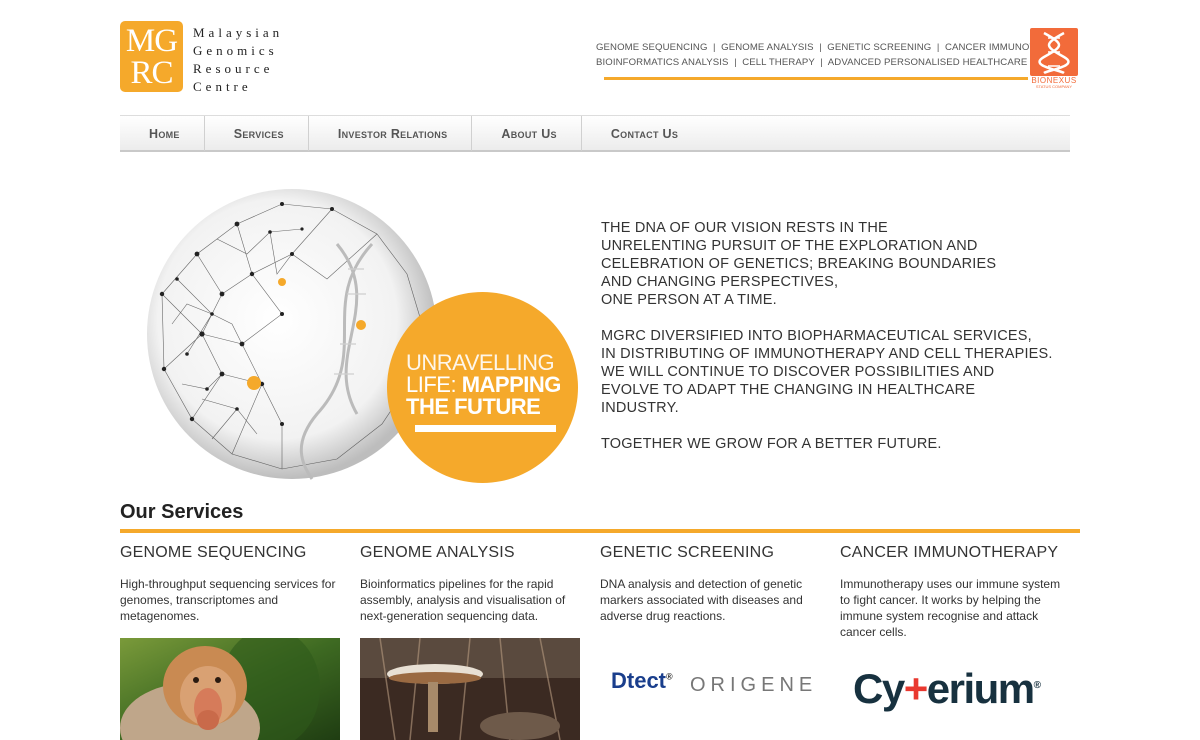 This screenshot has height=740, width=1200. I want to click on brand-name: Malaysian Genomics Resource Centre, so click(238, 60).